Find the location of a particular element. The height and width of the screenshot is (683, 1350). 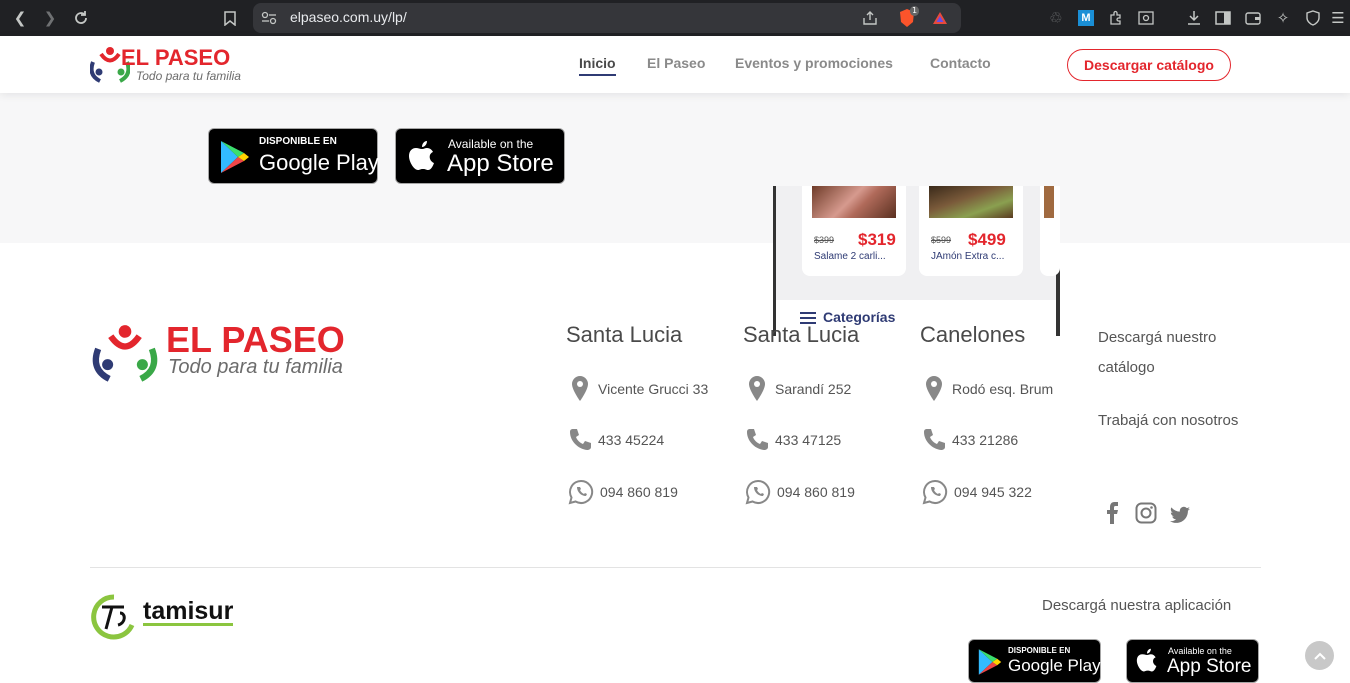

logo-tagline: Todo para tu familia is located at coordinates (188, 76).